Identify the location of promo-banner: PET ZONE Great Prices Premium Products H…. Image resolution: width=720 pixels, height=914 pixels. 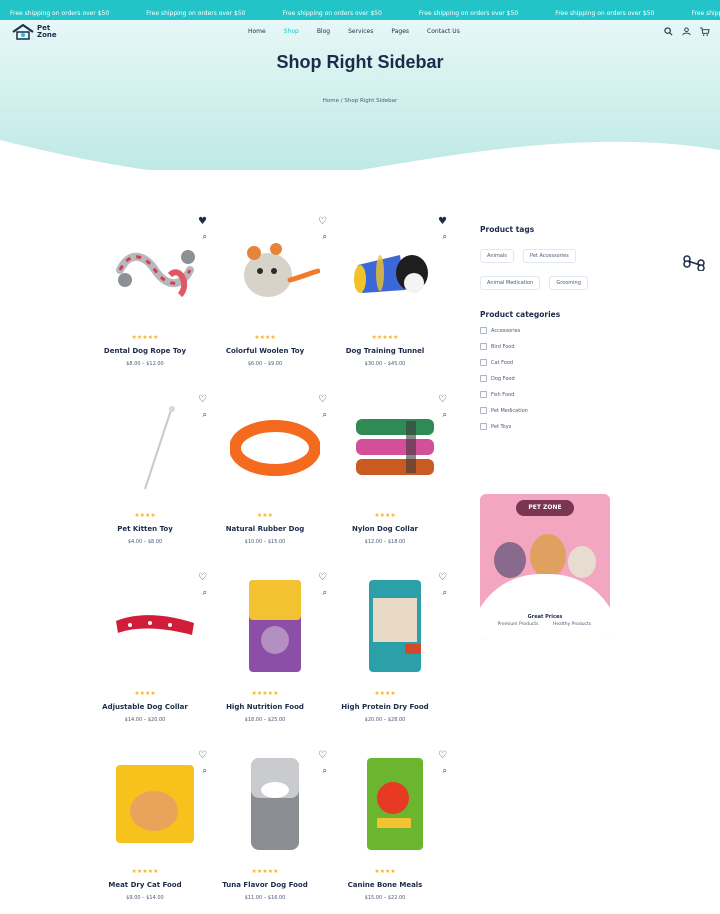
(545, 567).